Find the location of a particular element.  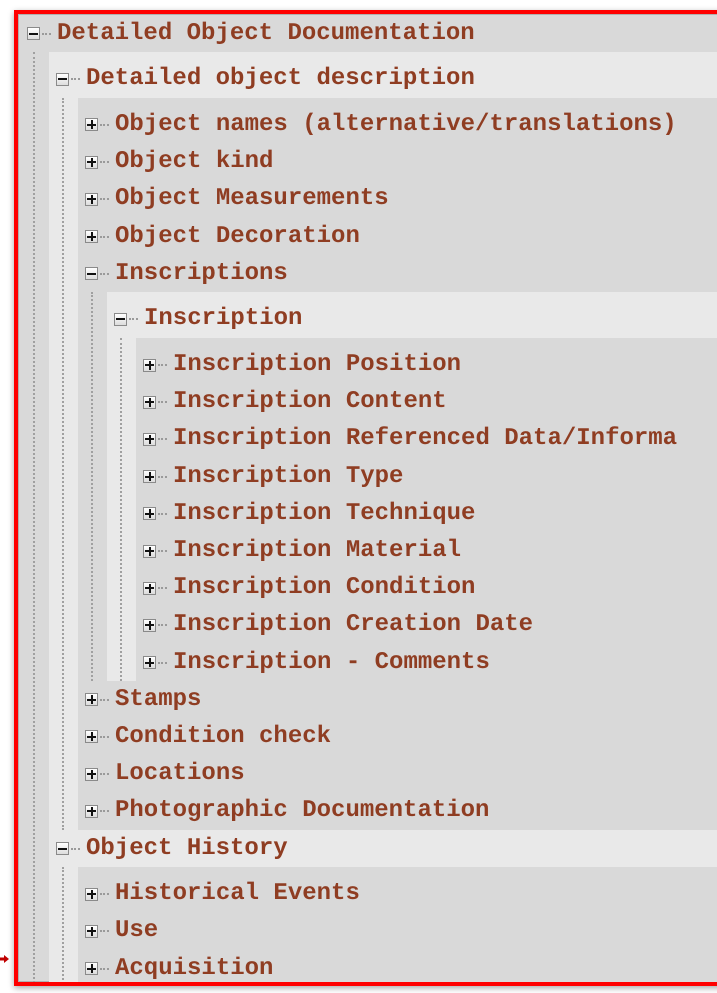

tree-item-label: Inscription Type is located at coordinates (288, 476).